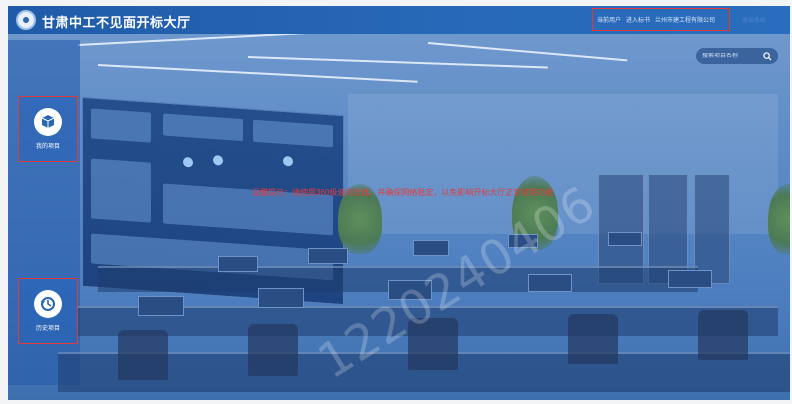 The height and width of the screenshot is (404, 792). I want to click on server-rack, so click(712, 229).